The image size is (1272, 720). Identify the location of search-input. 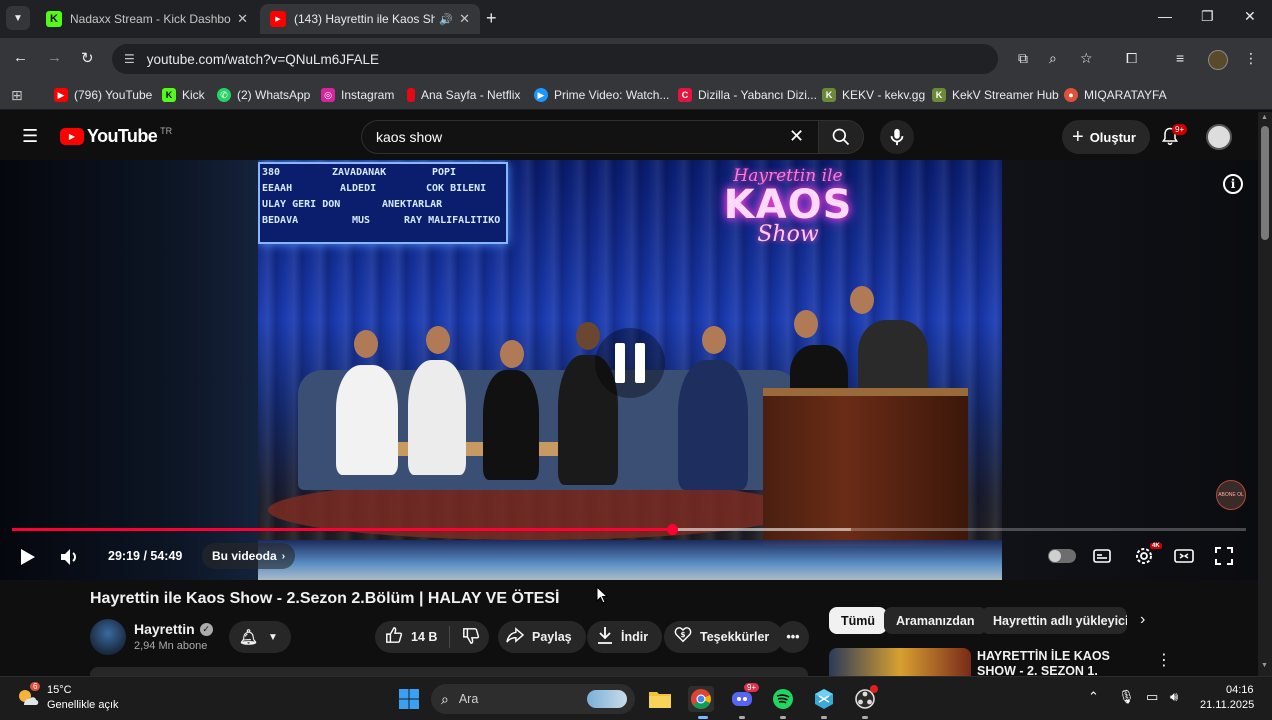
(590, 137).